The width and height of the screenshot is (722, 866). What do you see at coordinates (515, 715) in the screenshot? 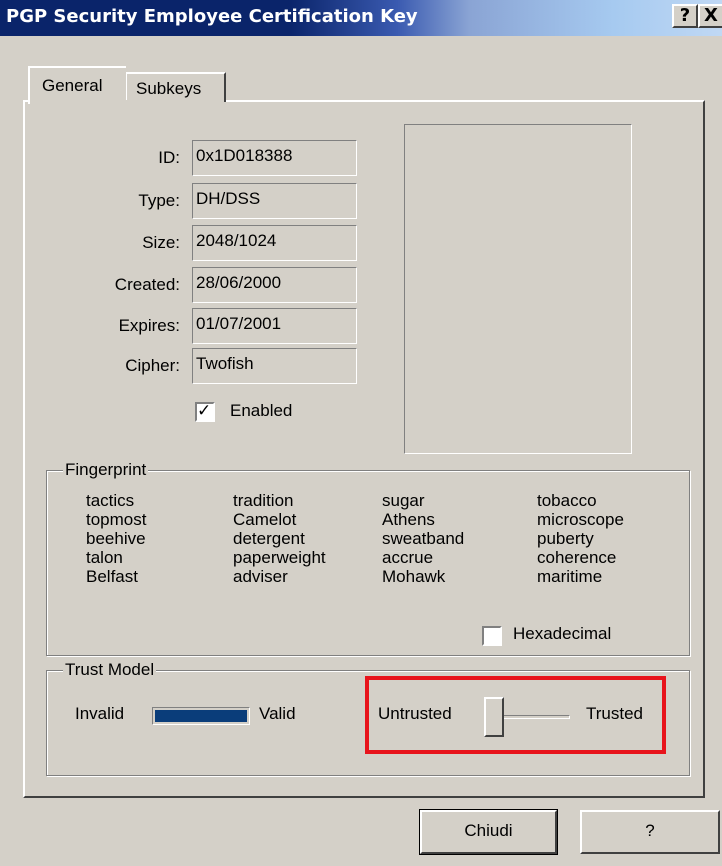
I see `highlight-annotation` at bounding box center [515, 715].